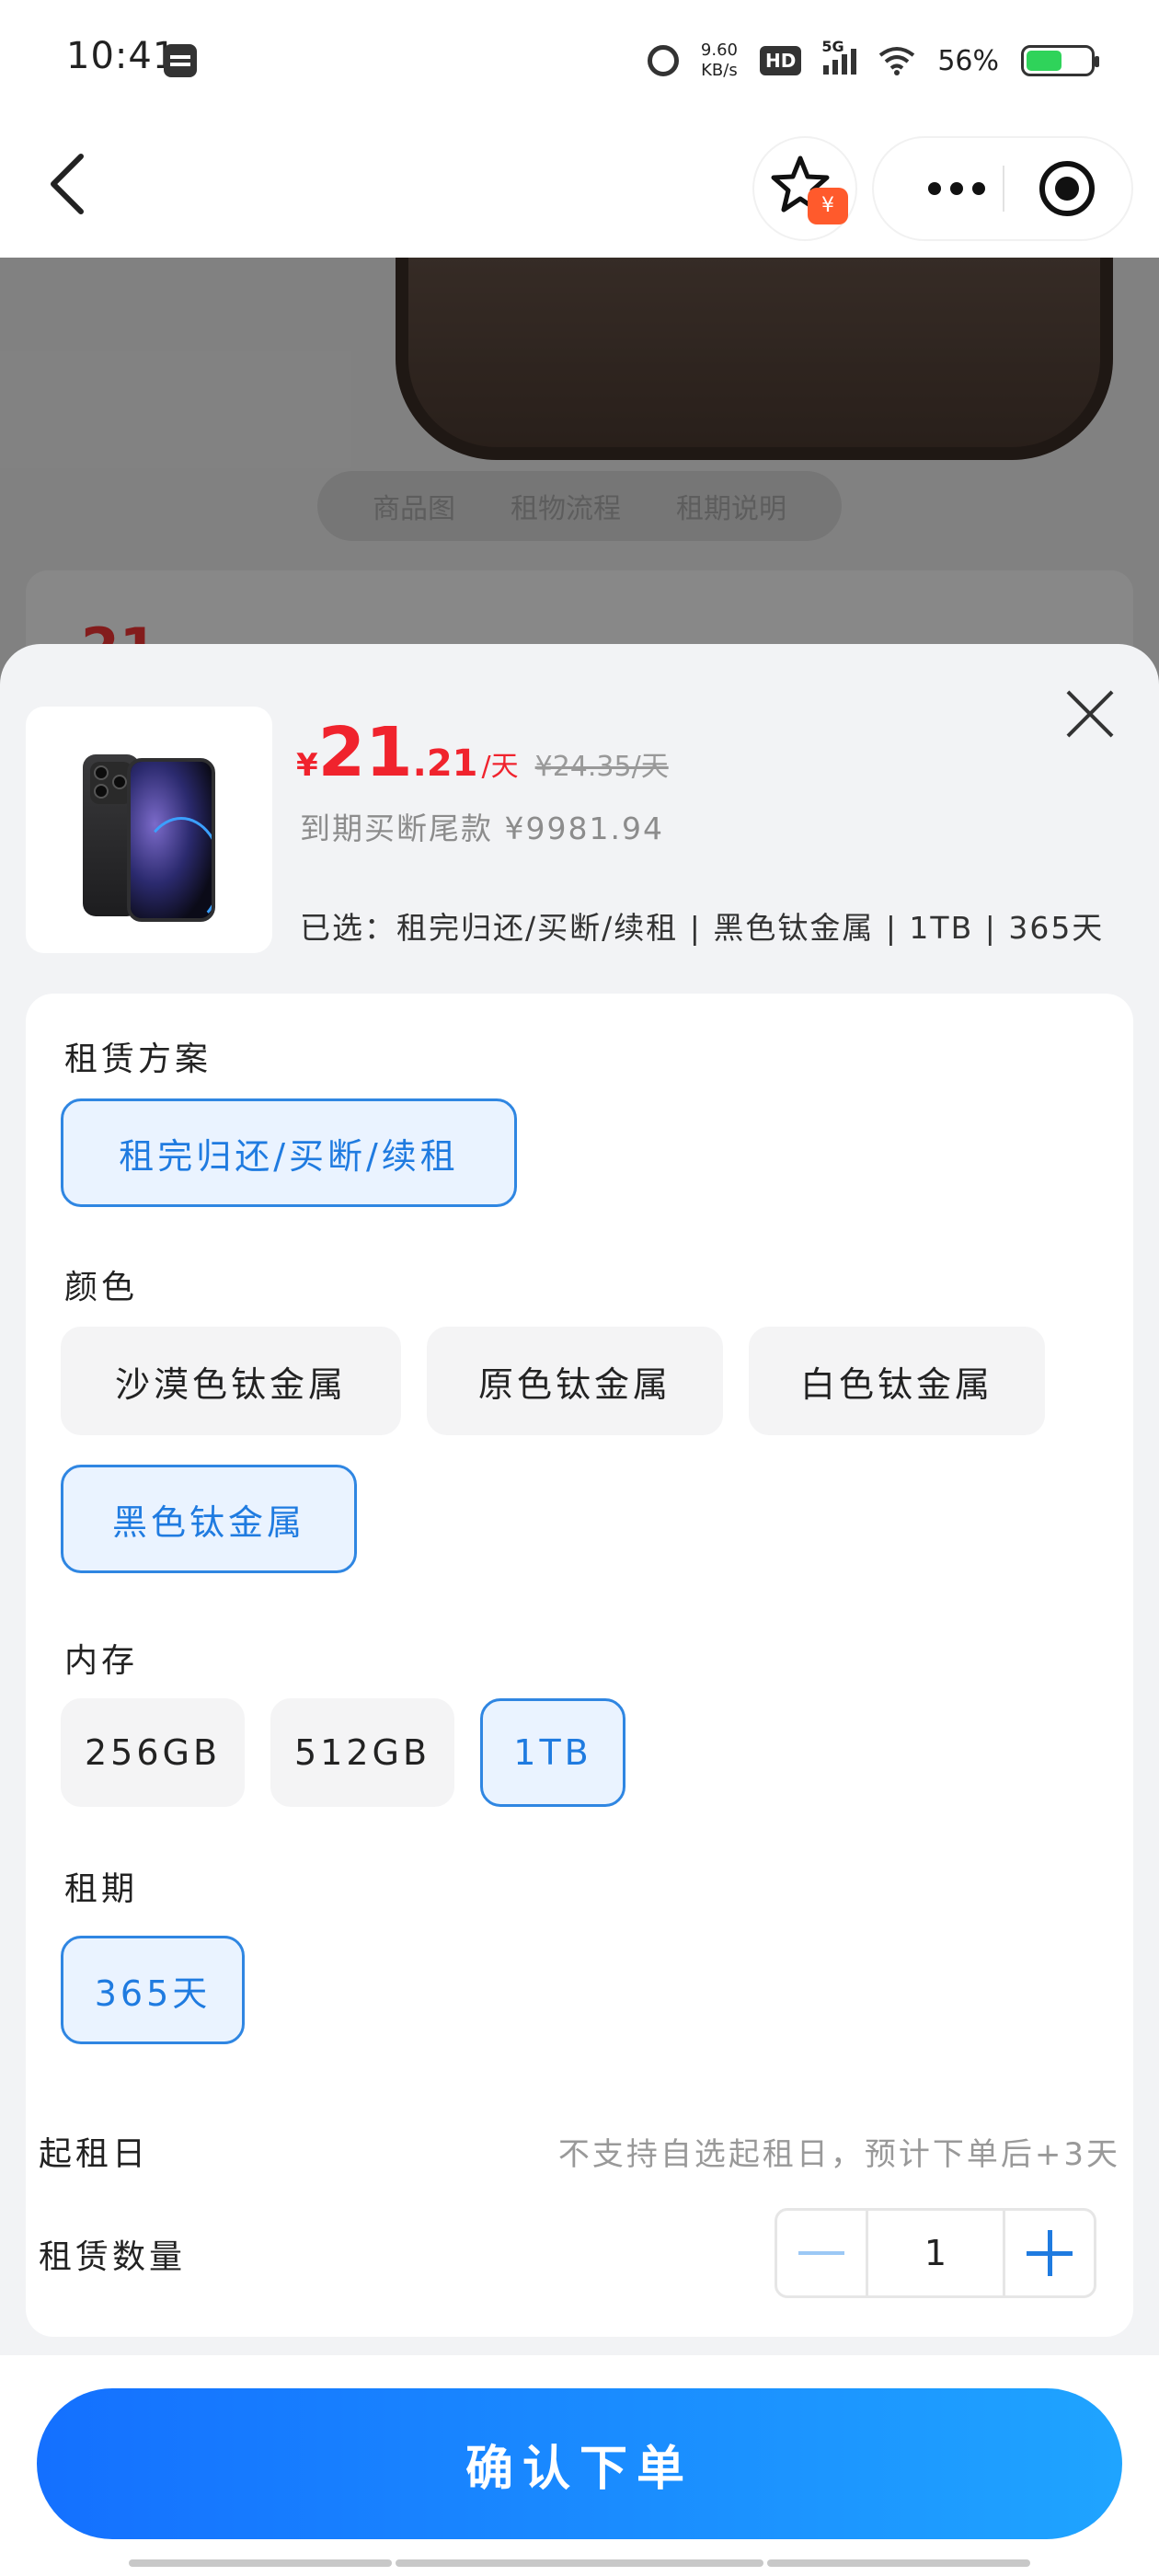 The height and width of the screenshot is (2576, 1159). Describe the element at coordinates (122, 56) in the screenshot. I see `status-time: 10:41` at that location.